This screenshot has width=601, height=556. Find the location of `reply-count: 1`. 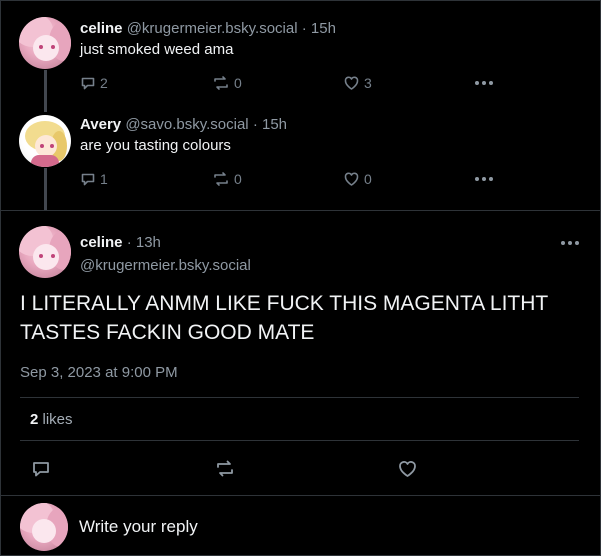

reply-count: 1 is located at coordinates (104, 179).